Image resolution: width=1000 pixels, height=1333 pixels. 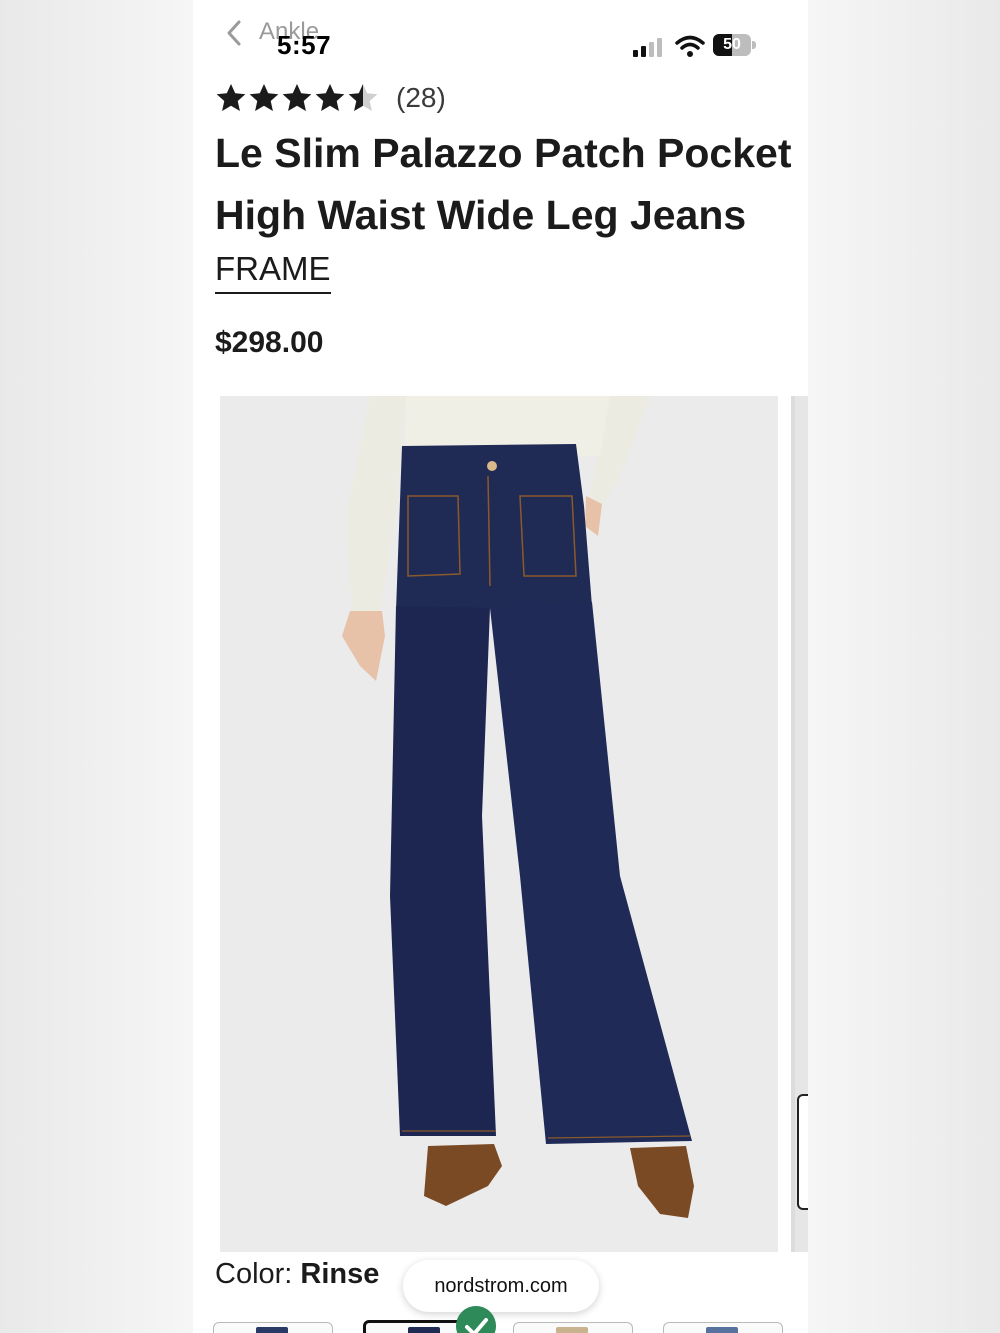 What do you see at coordinates (501, 1286) in the screenshot?
I see `browser-url-bar: nordstrom.com` at bounding box center [501, 1286].